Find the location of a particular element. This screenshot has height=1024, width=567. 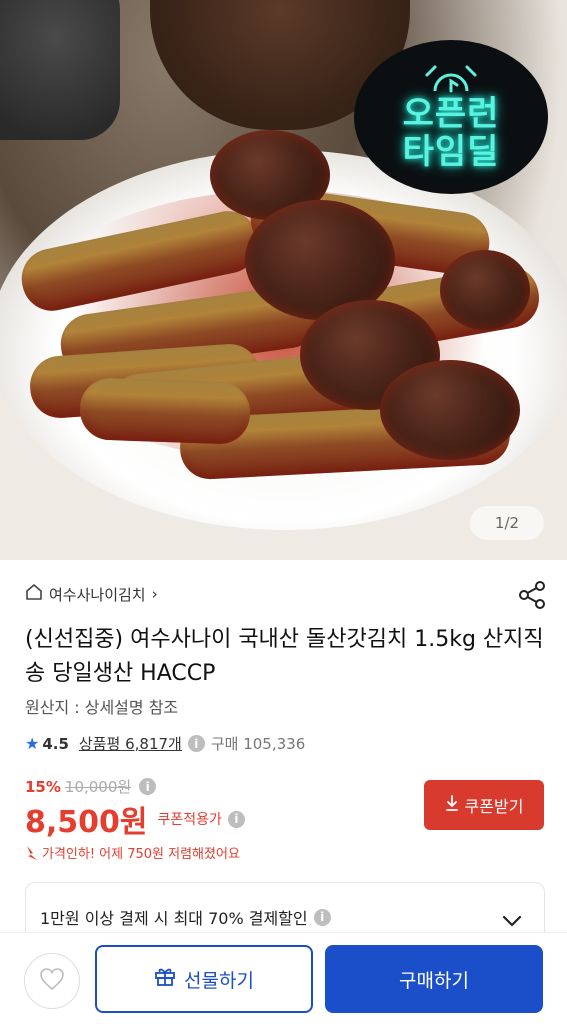

discount-row: 15% 10,000원 i is located at coordinates (93, 786).